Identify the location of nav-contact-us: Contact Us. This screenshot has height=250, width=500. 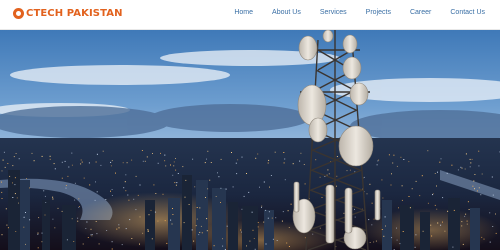
(467, 12).